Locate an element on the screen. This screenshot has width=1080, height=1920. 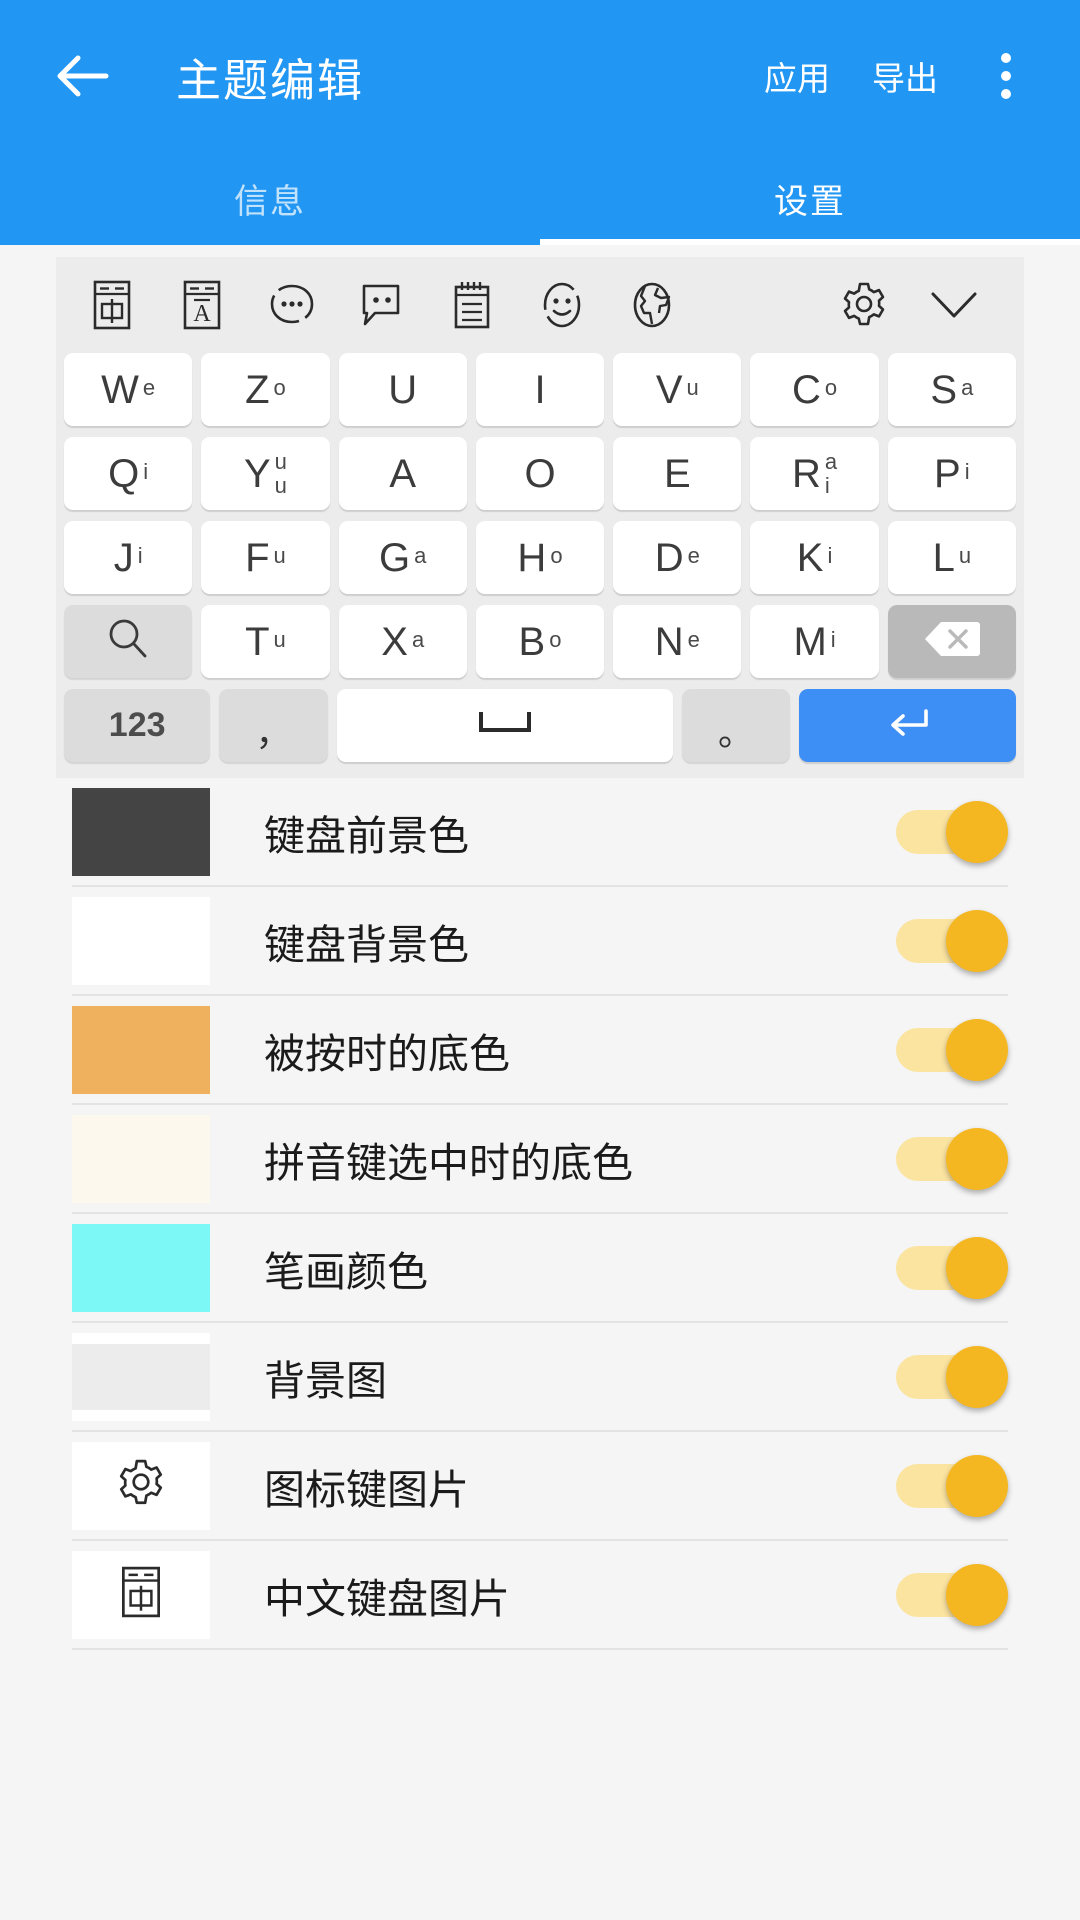
key-c: C o is located at coordinates (814, 389).